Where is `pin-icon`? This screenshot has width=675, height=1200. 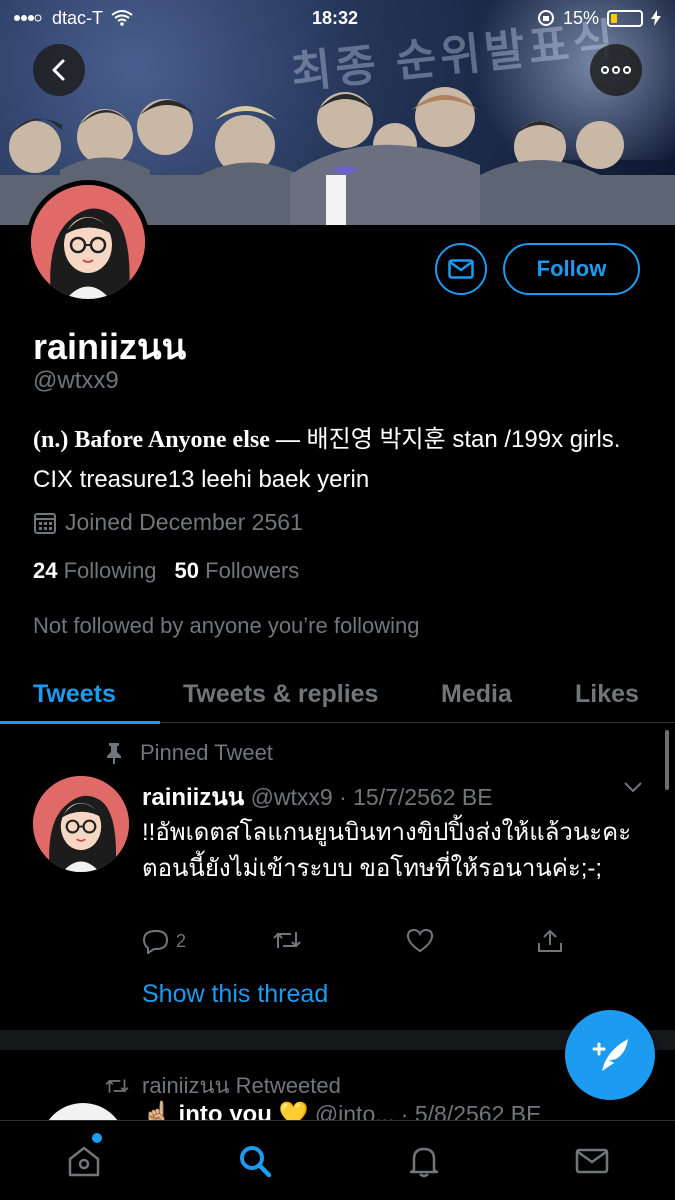
pin-icon is located at coordinates (114, 753).